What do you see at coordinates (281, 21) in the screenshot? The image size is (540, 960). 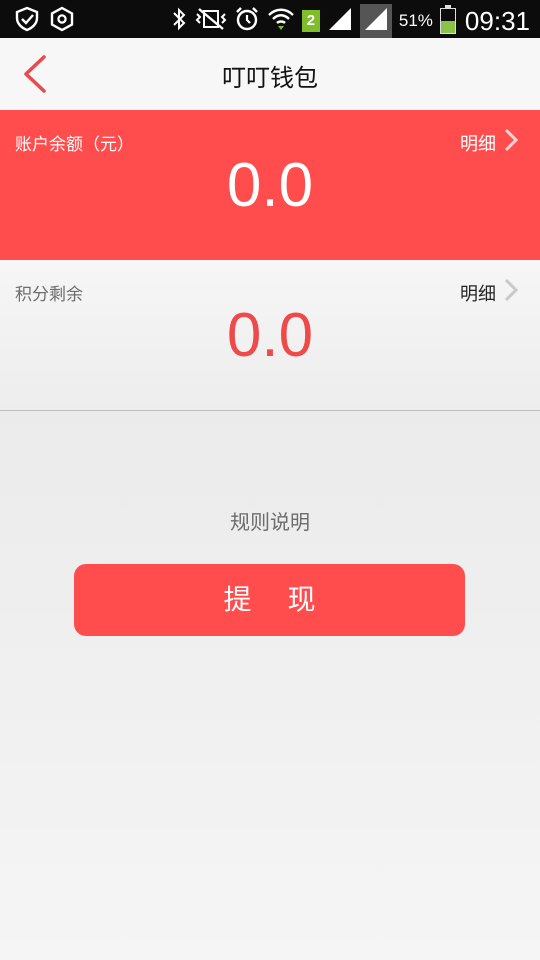 I see `wifi-icon` at bounding box center [281, 21].